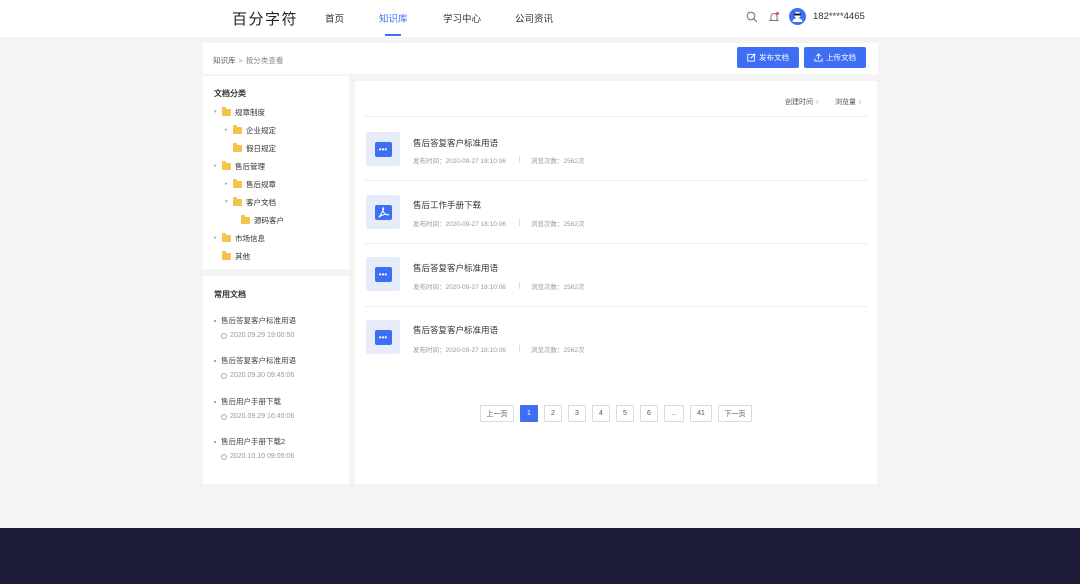 This screenshot has height=584, width=1080. What do you see at coordinates (393, 18) in the screenshot?
I see `nav-knowledge: 知识库` at bounding box center [393, 18].